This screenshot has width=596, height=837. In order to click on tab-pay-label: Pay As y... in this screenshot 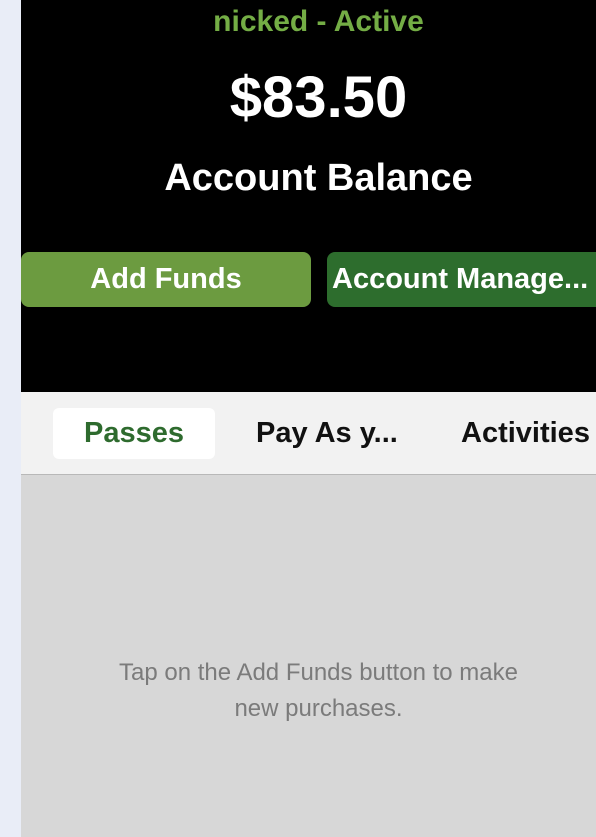, I will do `click(327, 433)`.